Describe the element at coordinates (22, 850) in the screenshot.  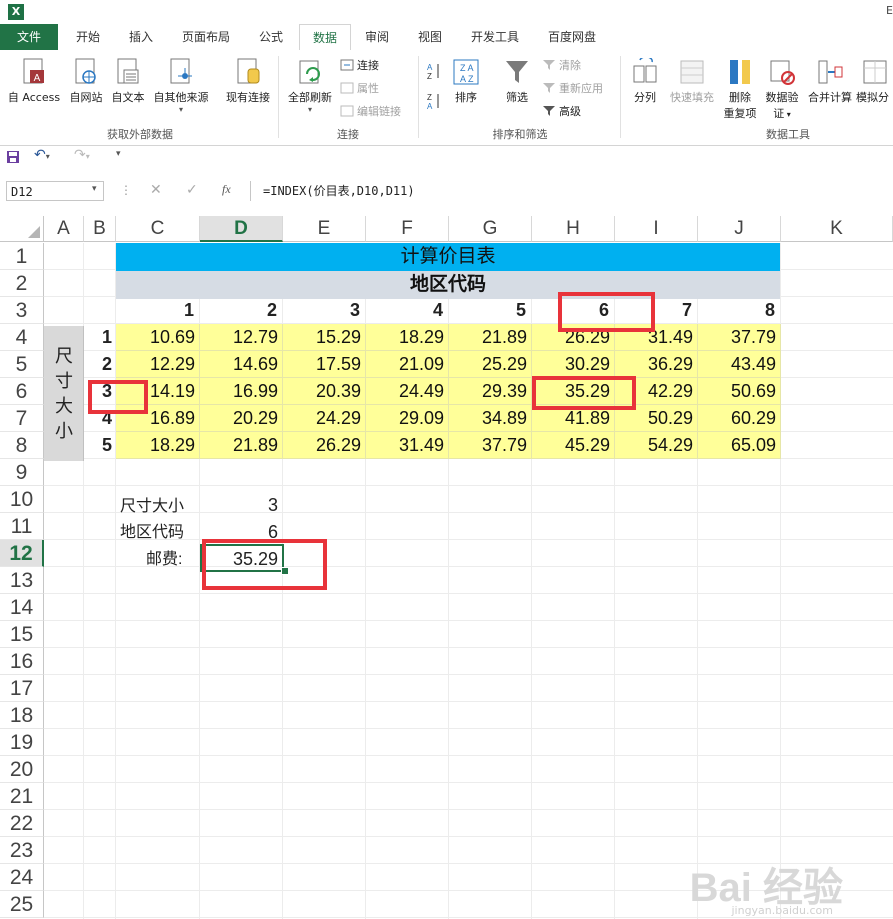
I see `row-header-23: 23` at that location.